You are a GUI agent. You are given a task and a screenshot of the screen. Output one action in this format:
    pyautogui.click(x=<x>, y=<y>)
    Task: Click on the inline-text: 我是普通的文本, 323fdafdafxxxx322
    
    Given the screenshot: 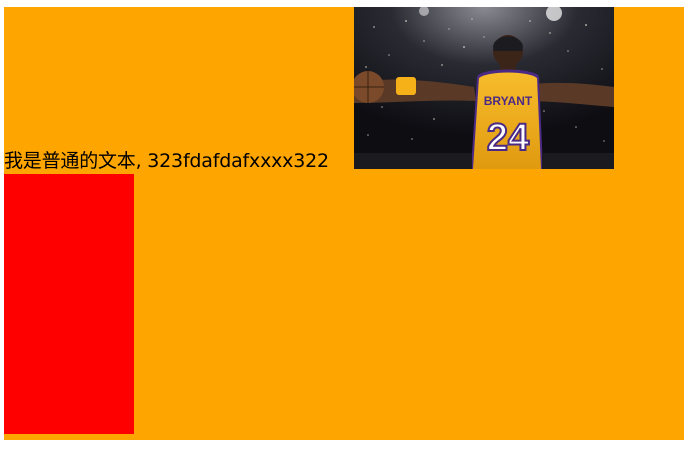 What is the action you would take?
    pyautogui.click(x=166, y=161)
    